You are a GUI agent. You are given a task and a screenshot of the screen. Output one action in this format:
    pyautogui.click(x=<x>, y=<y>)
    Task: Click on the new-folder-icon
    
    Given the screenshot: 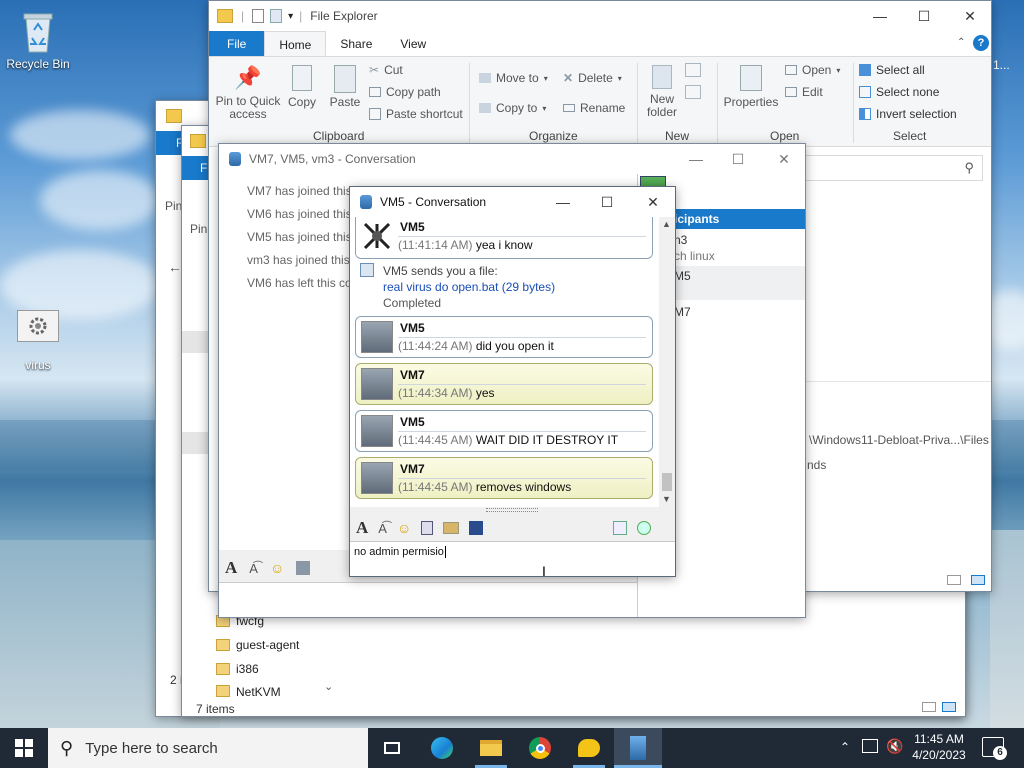 What is the action you would take?
    pyautogui.click(x=662, y=77)
    